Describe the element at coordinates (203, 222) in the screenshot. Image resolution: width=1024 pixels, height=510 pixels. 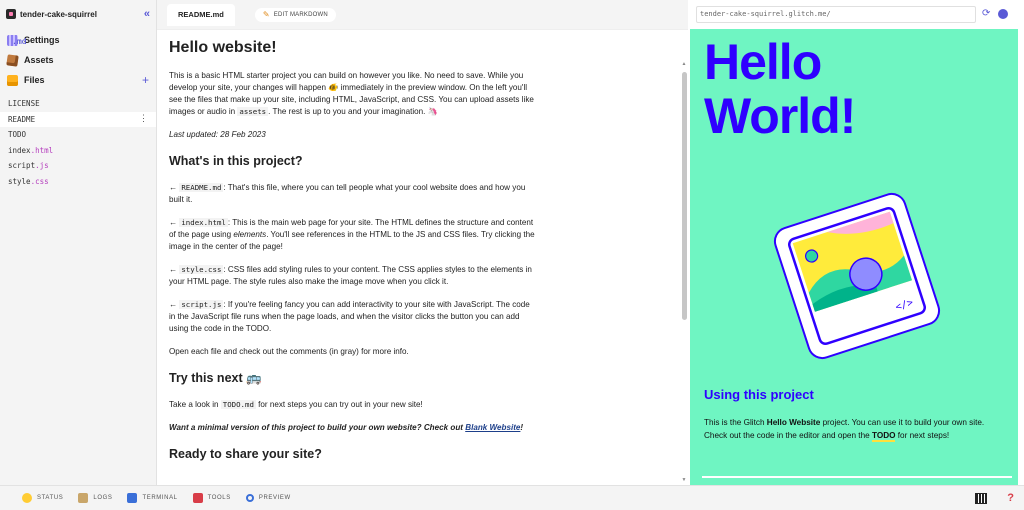
I see `file-code: index.html` at that location.